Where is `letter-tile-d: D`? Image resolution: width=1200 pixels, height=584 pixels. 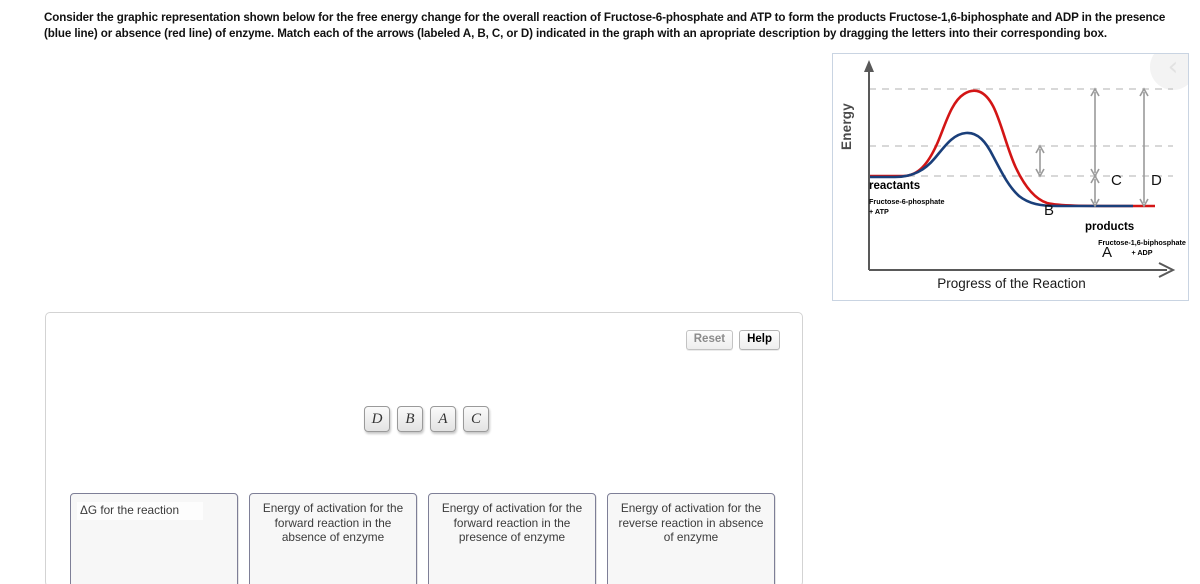 letter-tile-d: D is located at coordinates (377, 419).